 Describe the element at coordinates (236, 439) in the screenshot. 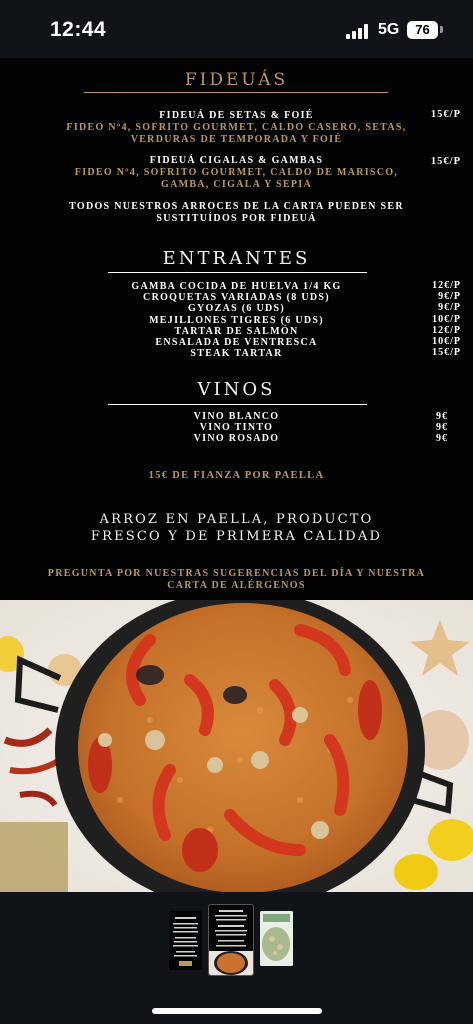

I see `menu-item-name: VINO ROSADO` at that location.